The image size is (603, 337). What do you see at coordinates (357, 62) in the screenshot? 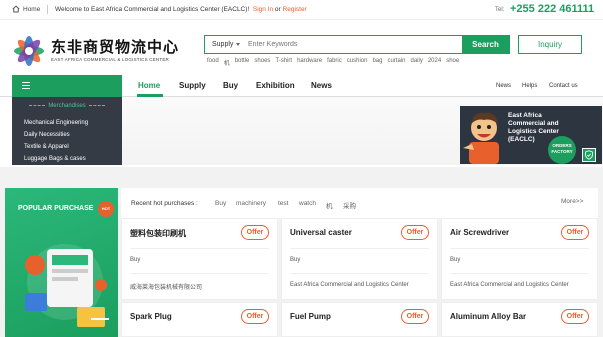
I see `hot-keyword: cushion` at bounding box center [357, 62].